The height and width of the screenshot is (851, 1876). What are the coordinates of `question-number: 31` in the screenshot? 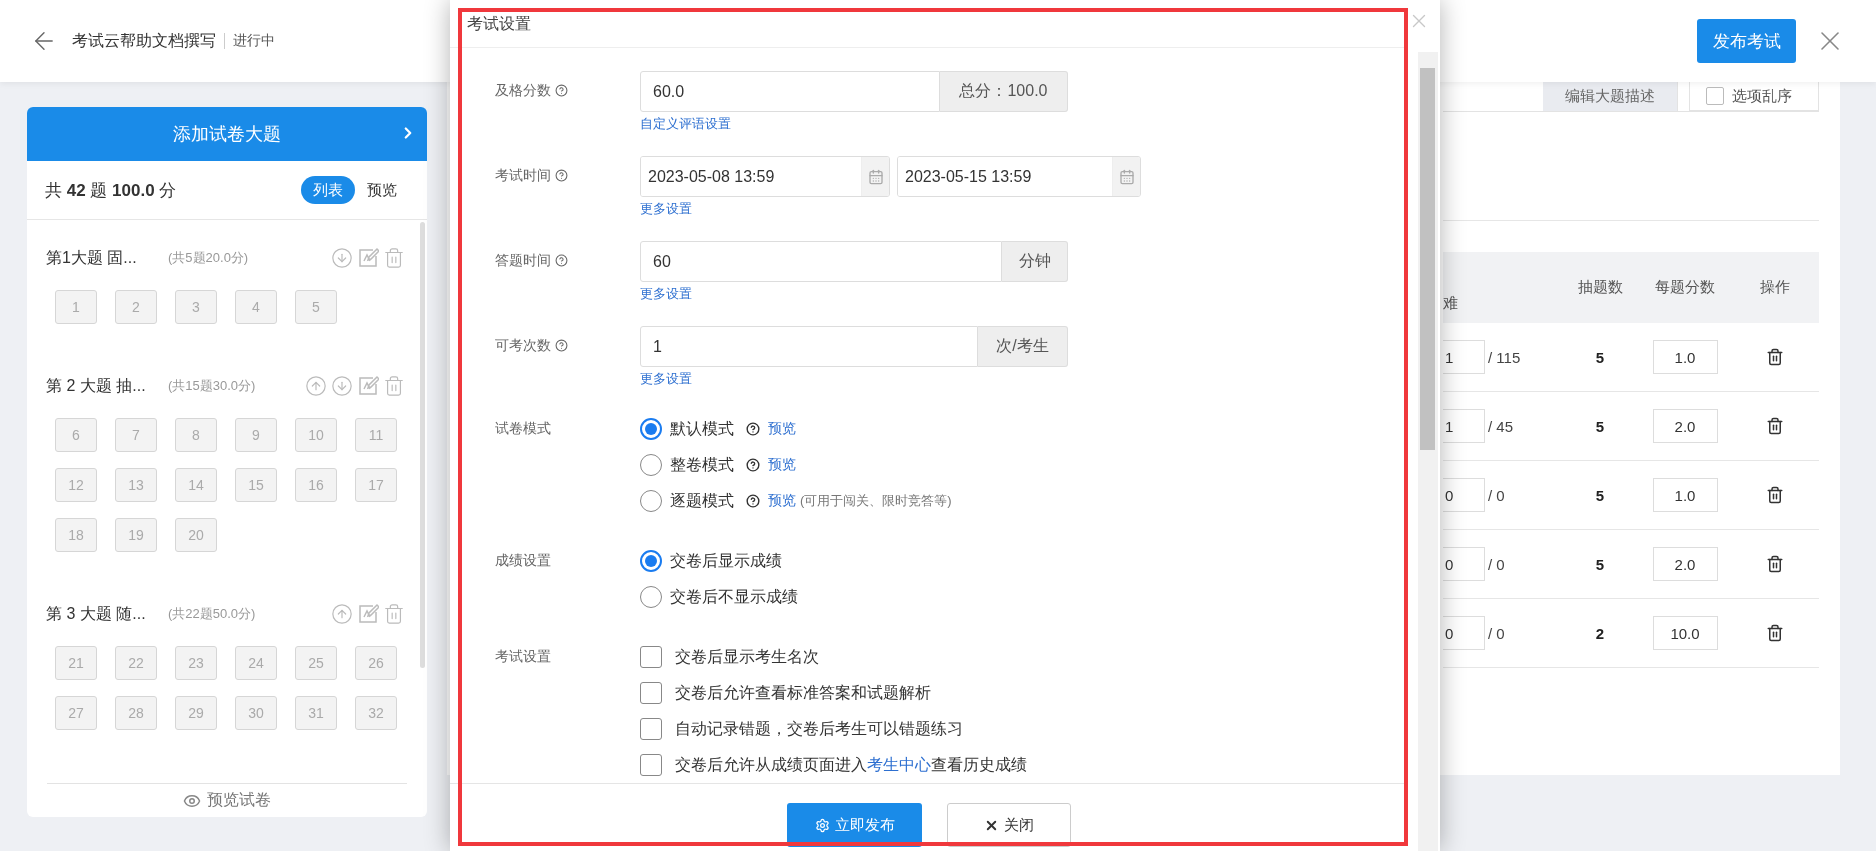 It's located at (316, 713).